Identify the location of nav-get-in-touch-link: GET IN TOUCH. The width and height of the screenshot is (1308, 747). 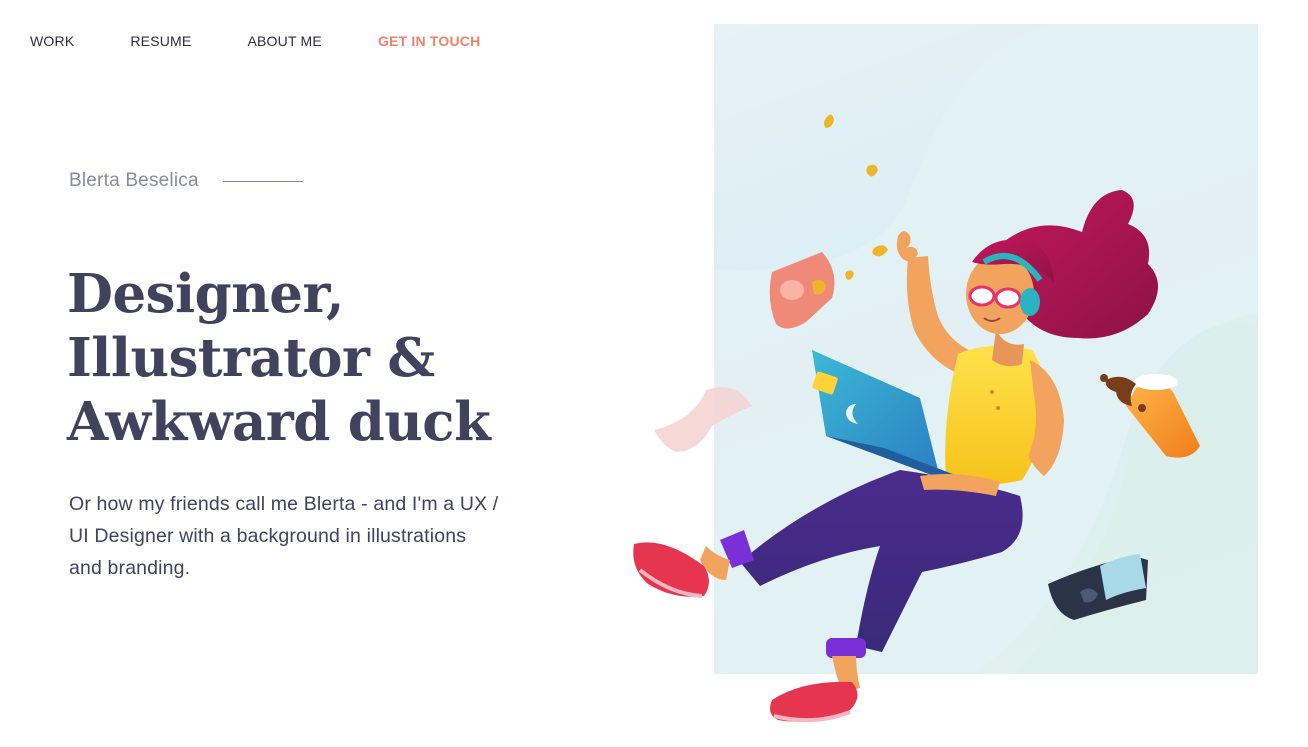
(429, 41).